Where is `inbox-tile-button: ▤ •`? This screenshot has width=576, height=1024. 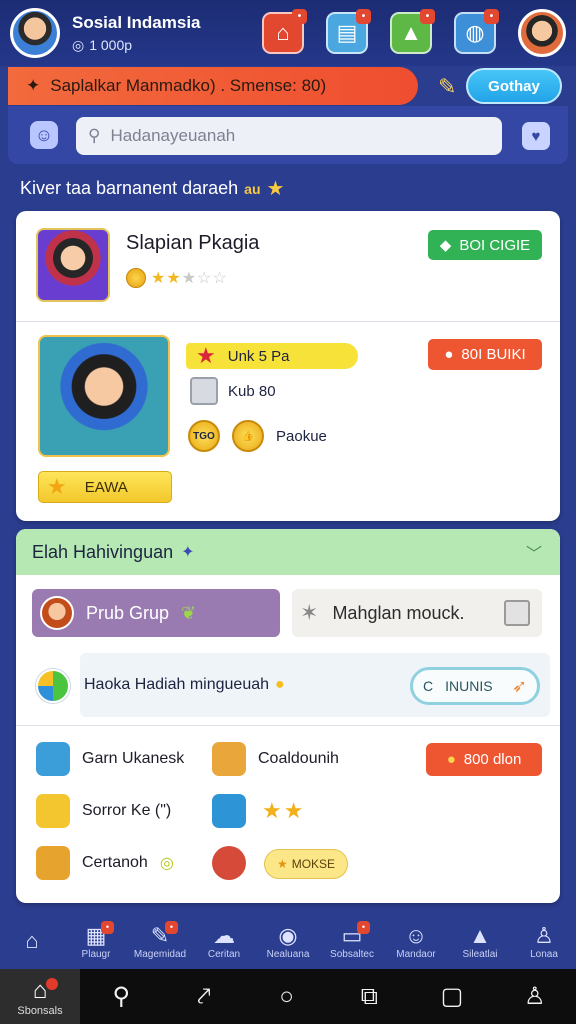 inbox-tile-button: ▤ • is located at coordinates (348, 31).